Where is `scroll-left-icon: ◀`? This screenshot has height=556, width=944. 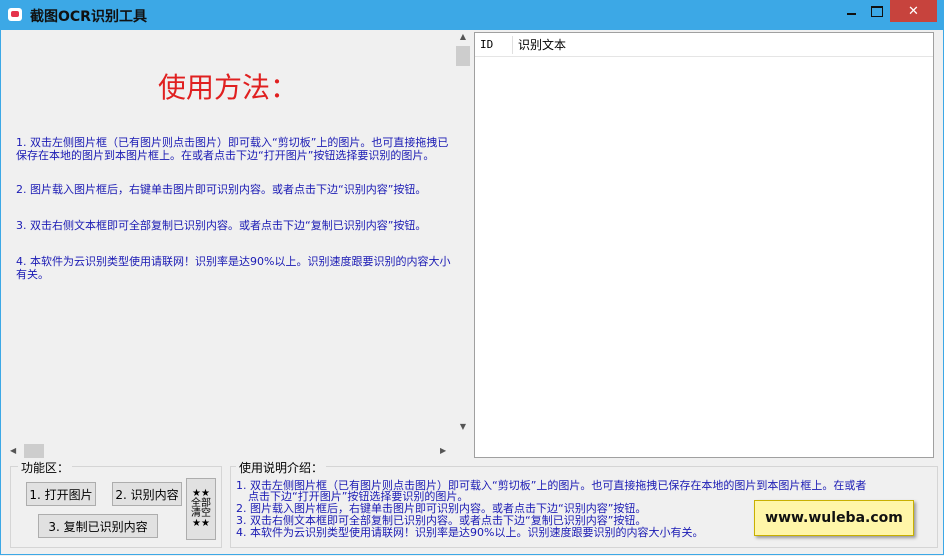 scroll-left-icon: ◀ is located at coordinates (16, 452).